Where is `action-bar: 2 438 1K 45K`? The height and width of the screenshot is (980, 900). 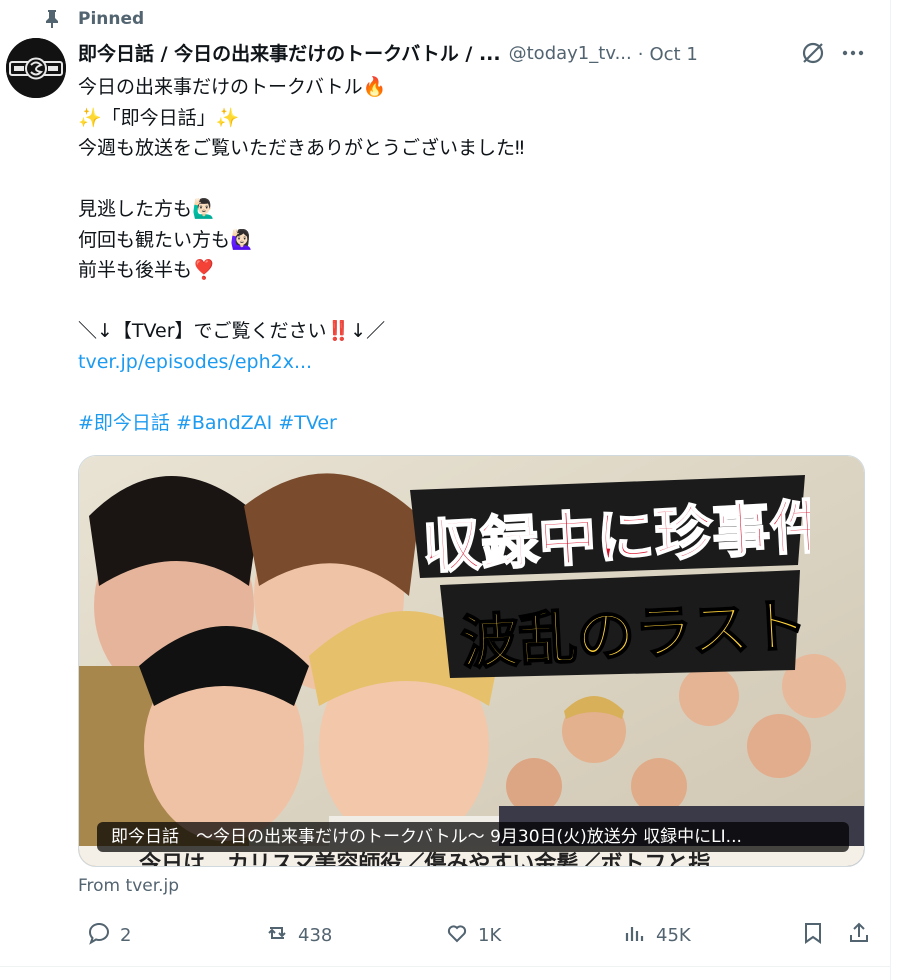
action-bar: 2 438 1K 45K is located at coordinates (473, 935).